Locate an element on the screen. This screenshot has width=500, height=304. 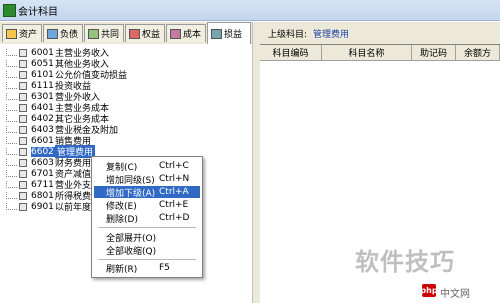
menu-item-collapse-all: 全部收缩(Q) is located at coordinates (147, 250).